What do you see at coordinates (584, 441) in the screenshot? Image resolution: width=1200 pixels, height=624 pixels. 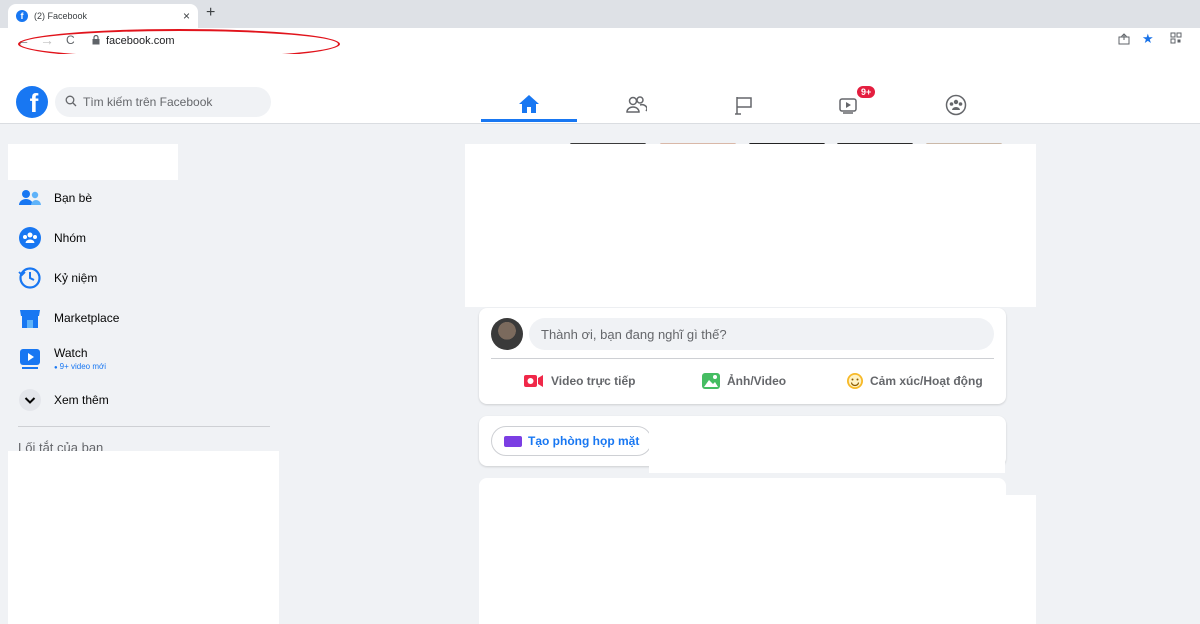 I see `create-room-label: Tạo phòng họp mặt` at bounding box center [584, 441].